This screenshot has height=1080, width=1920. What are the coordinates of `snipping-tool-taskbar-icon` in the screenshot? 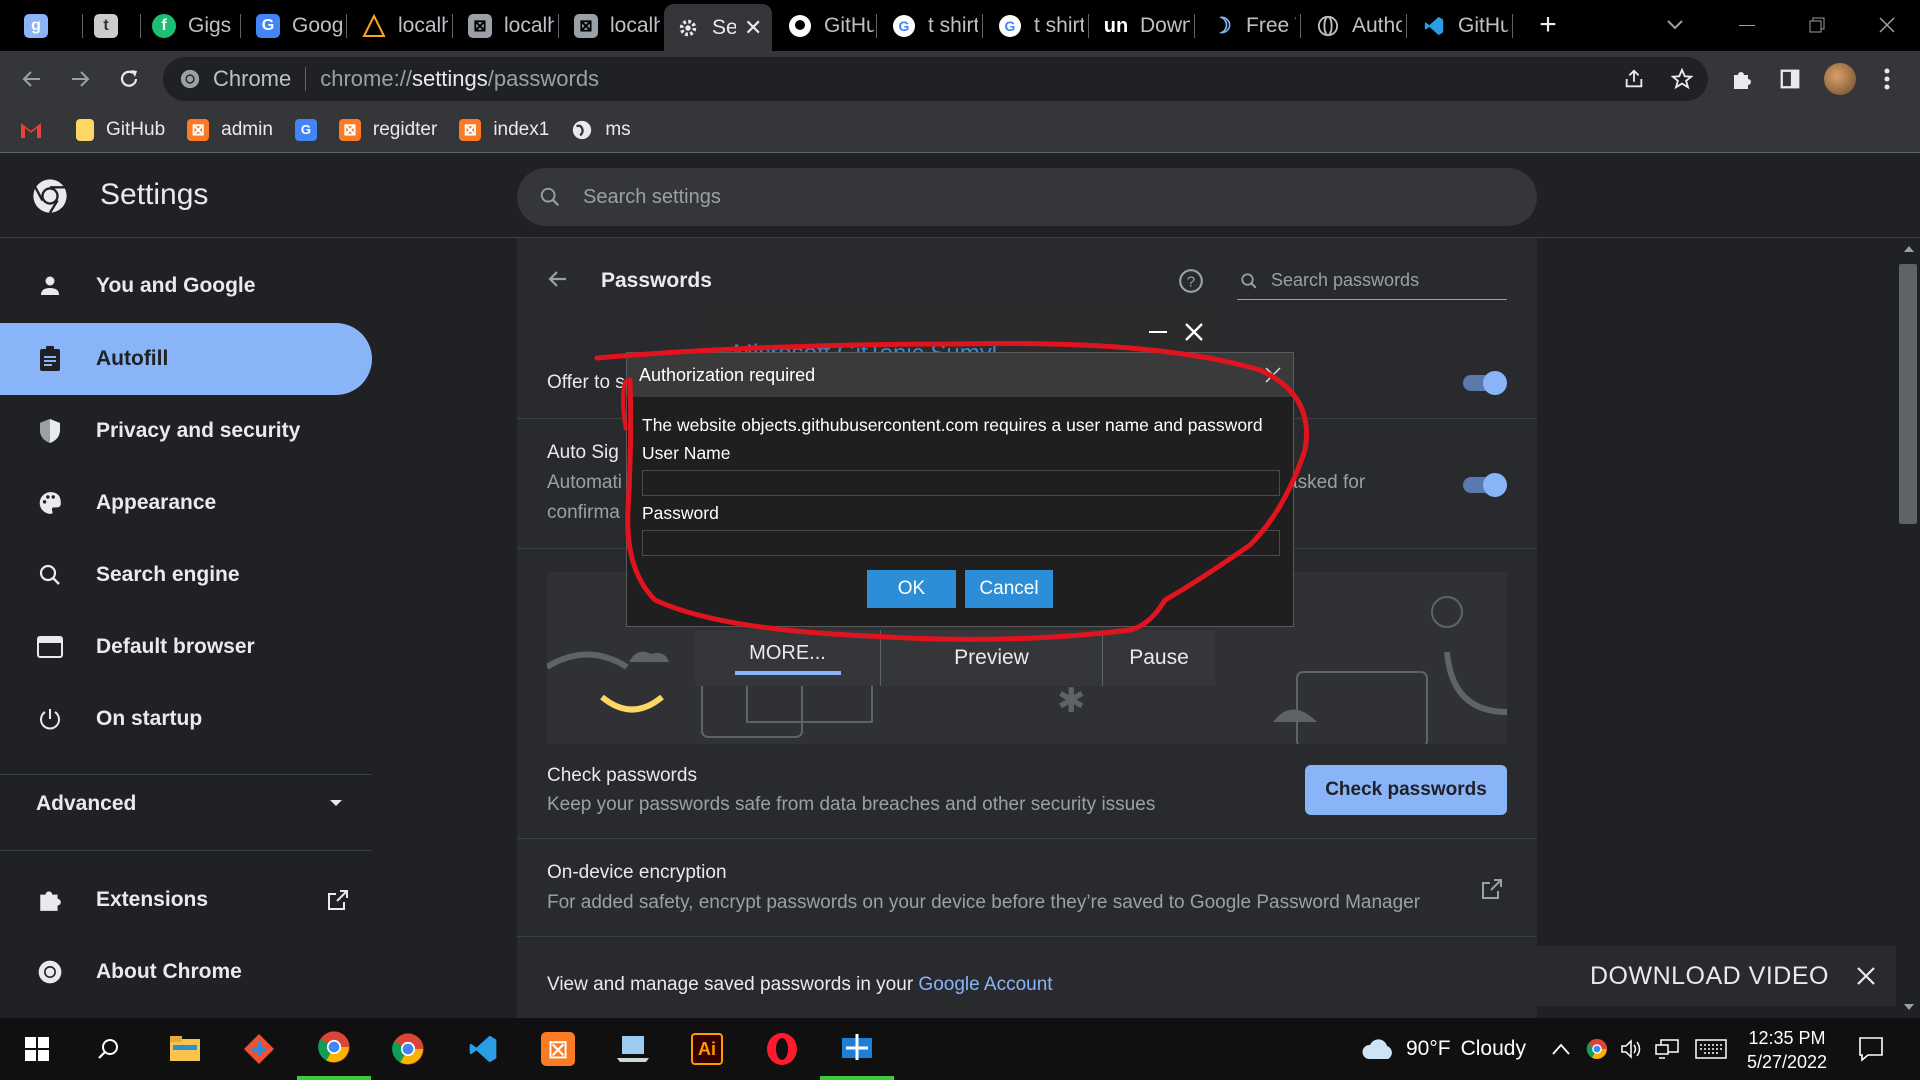 It's located at (857, 1049).